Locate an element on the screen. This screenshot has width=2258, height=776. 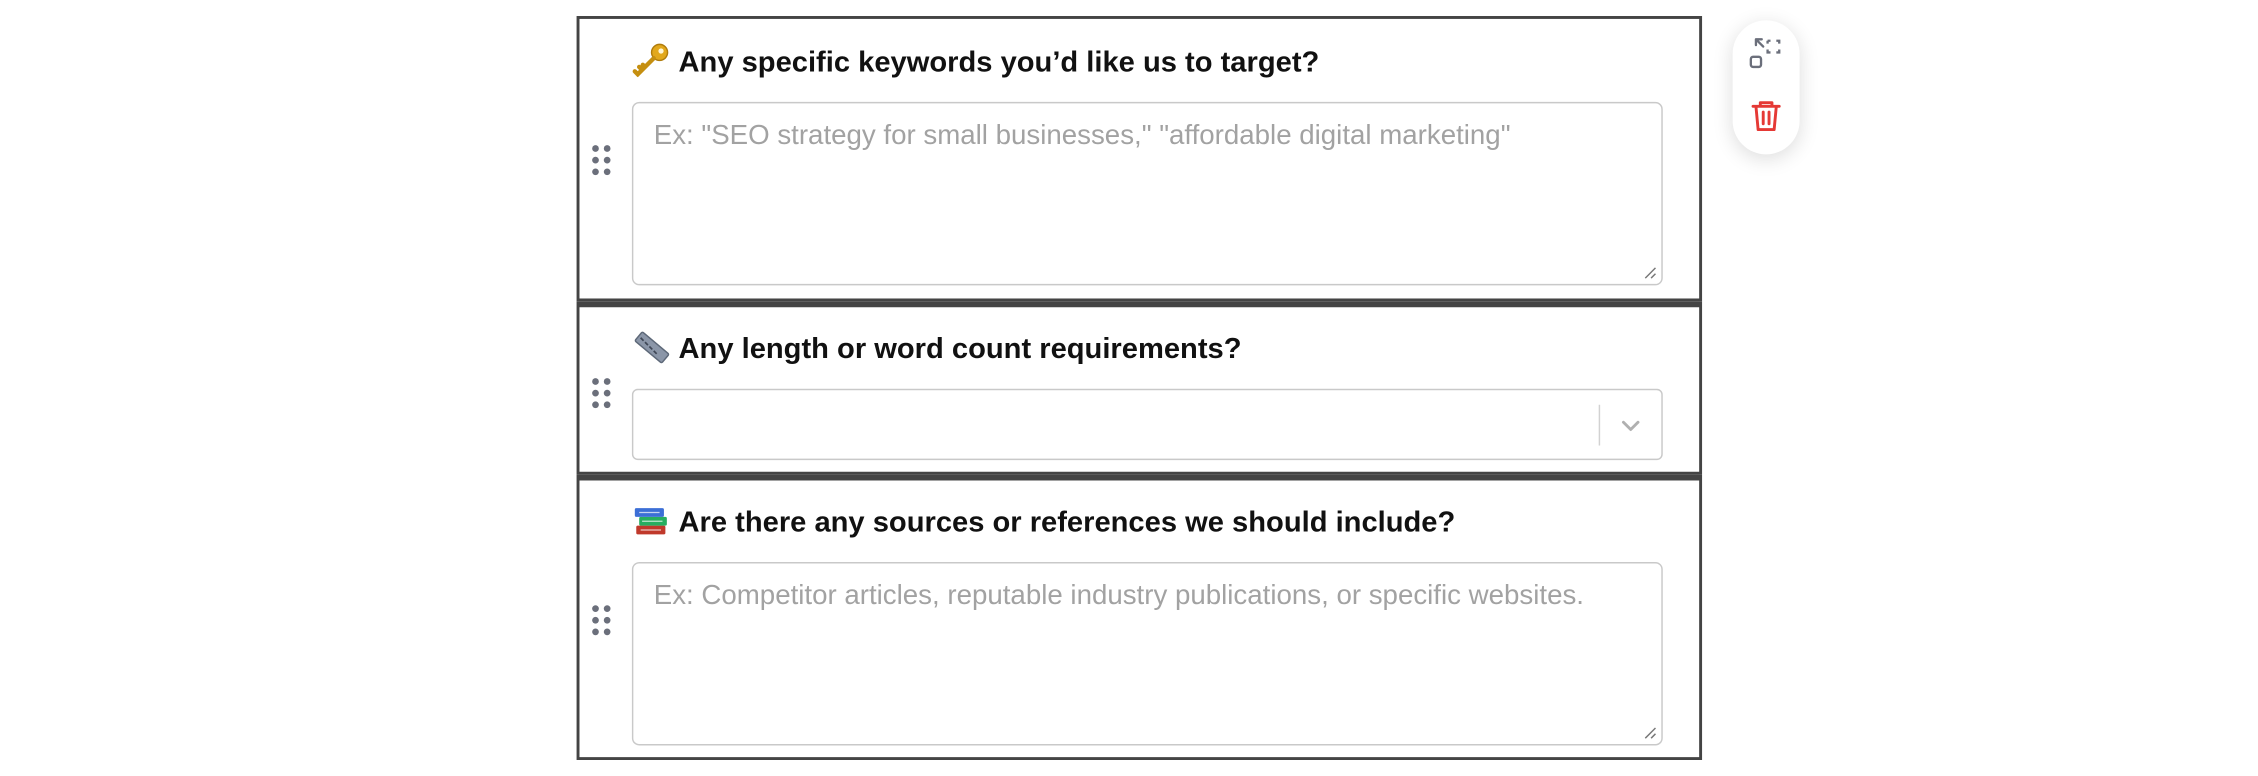
select-divider is located at coordinates (1599, 425).